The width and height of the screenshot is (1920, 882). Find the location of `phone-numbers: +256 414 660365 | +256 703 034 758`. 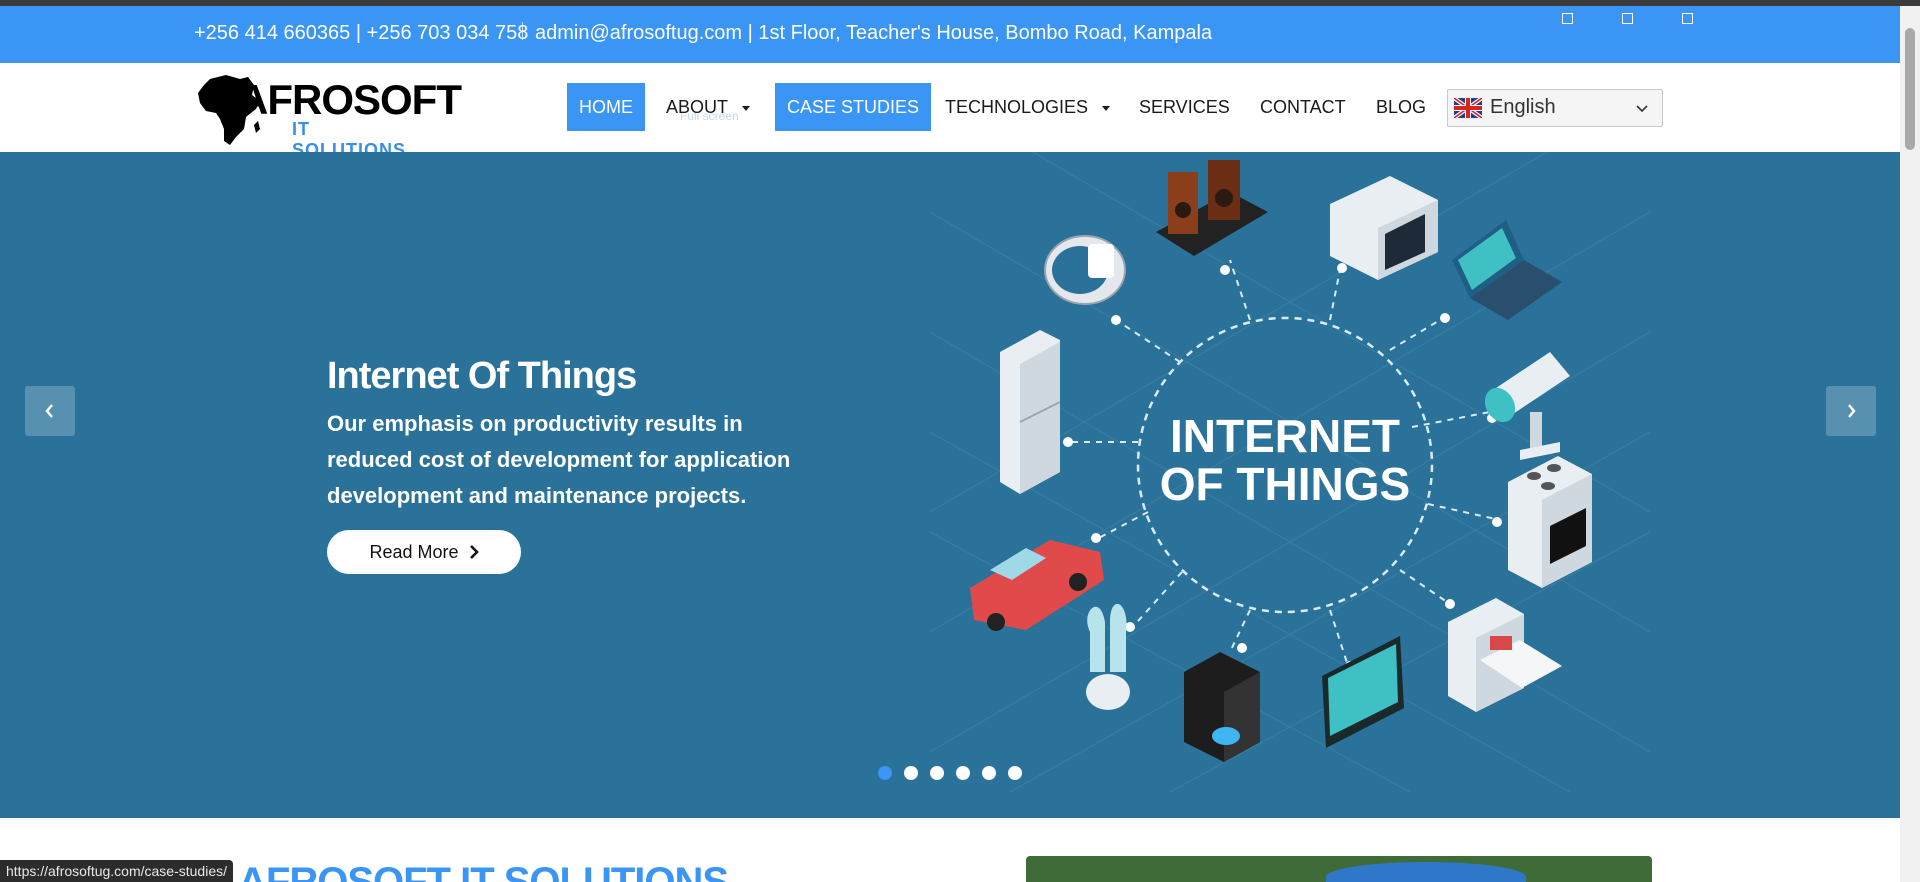

phone-numbers: +256 414 660365 | +256 703 034 758 is located at coordinates (361, 33).